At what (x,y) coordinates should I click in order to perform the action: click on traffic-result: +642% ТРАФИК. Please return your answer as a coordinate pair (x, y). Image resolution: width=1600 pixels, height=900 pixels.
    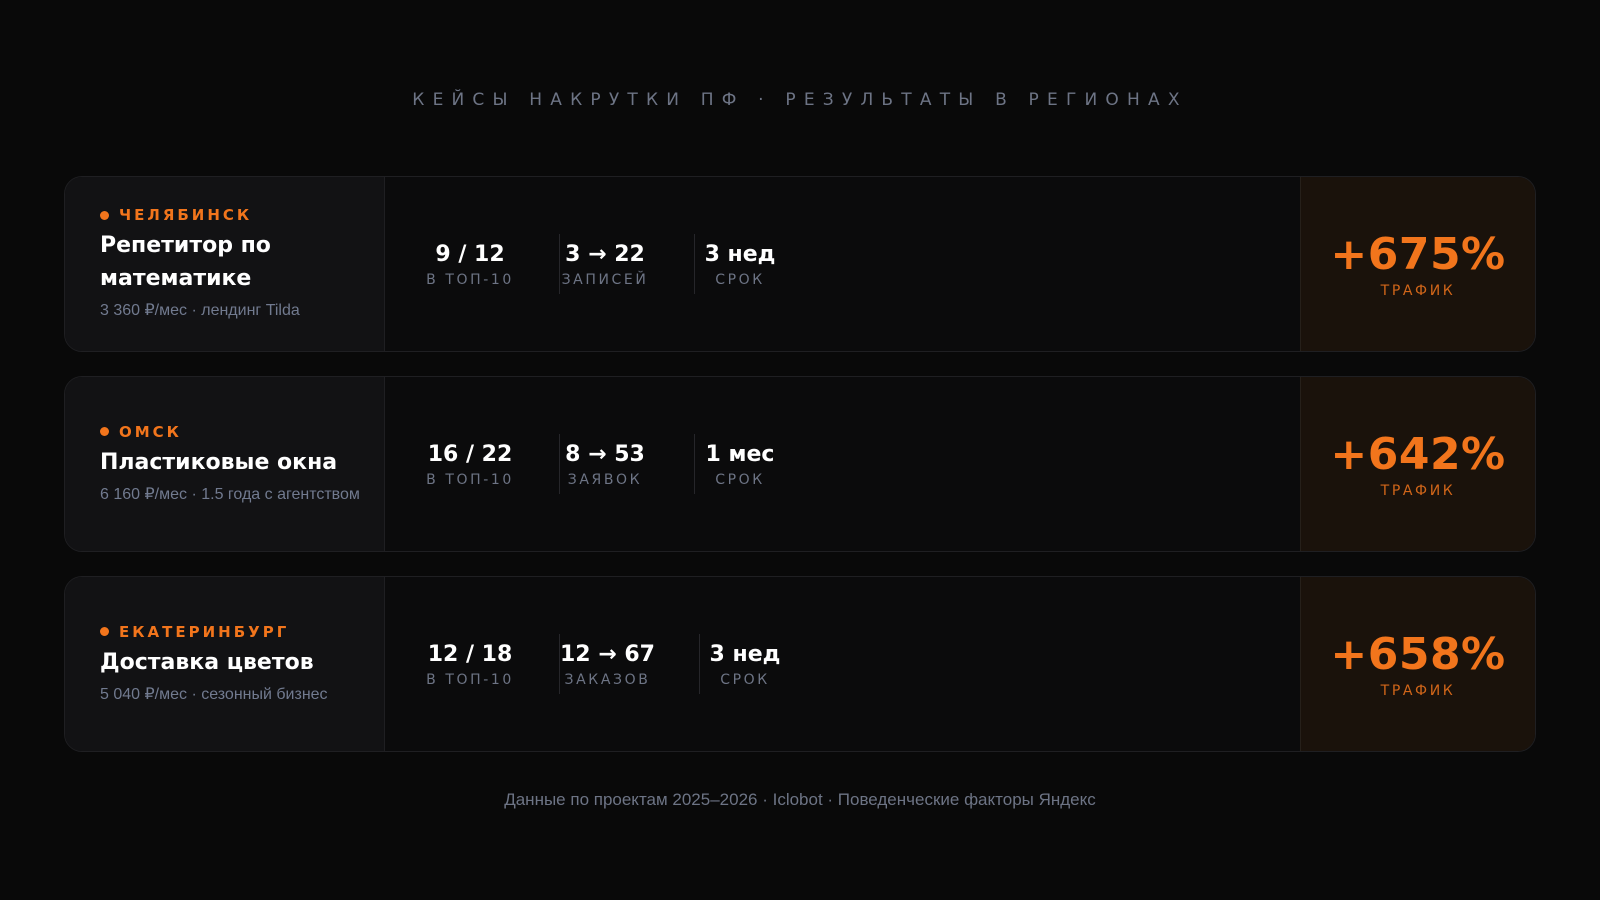
    Looking at the image, I should click on (1417, 464).